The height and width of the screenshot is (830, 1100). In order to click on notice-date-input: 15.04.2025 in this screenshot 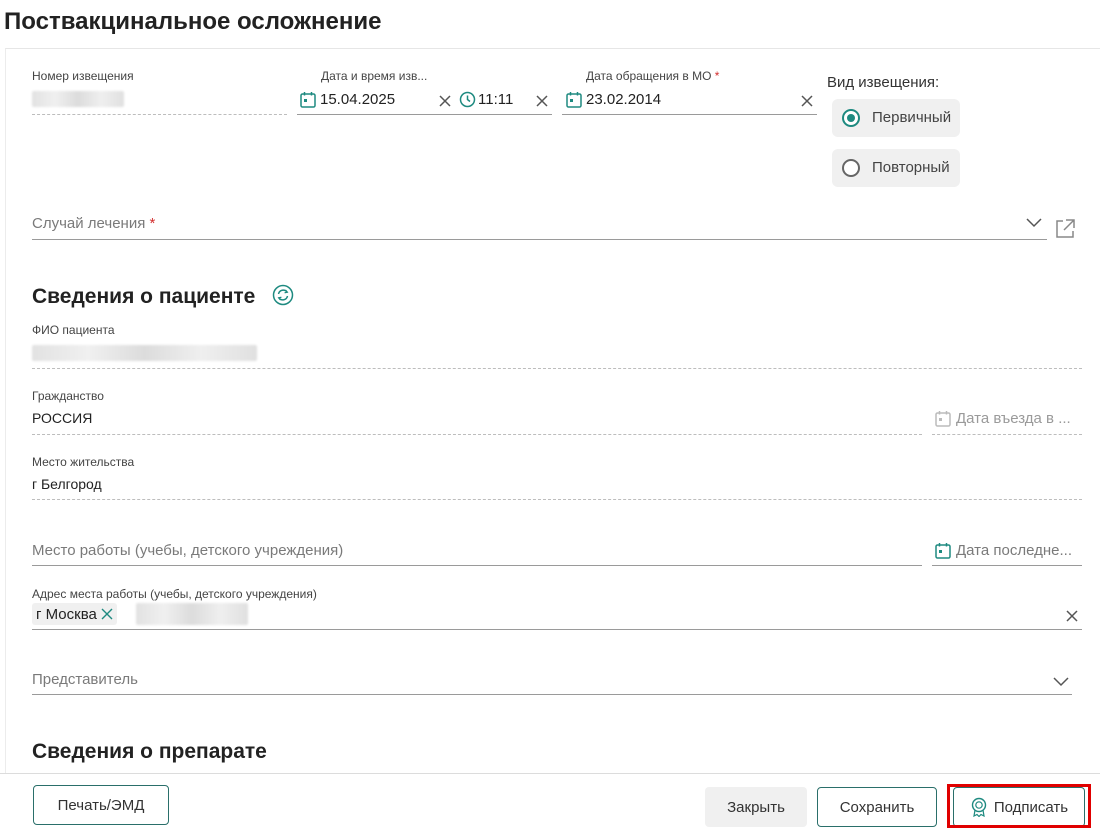, I will do `click(357, 99)`.